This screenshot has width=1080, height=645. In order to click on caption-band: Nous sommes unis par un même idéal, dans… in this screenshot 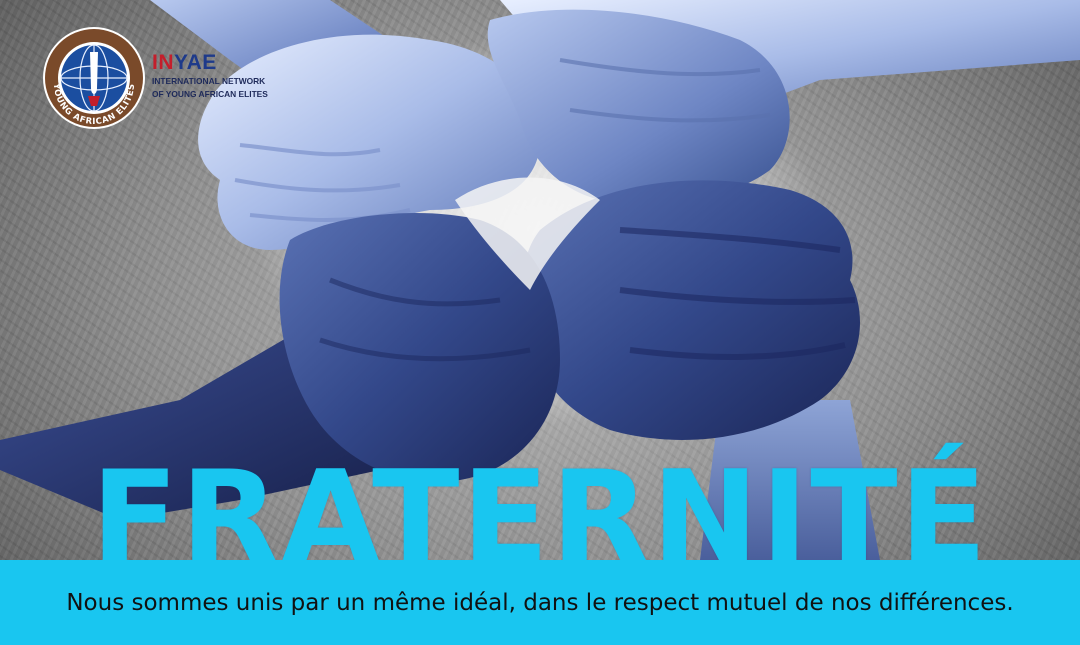, I will do `click(540, 602)`.